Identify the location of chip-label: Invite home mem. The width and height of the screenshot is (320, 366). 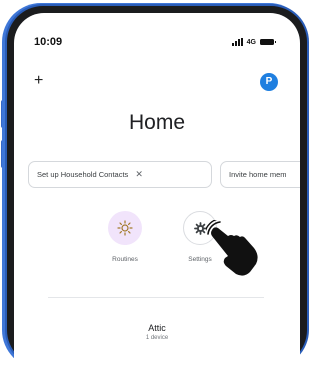
(258, 174).